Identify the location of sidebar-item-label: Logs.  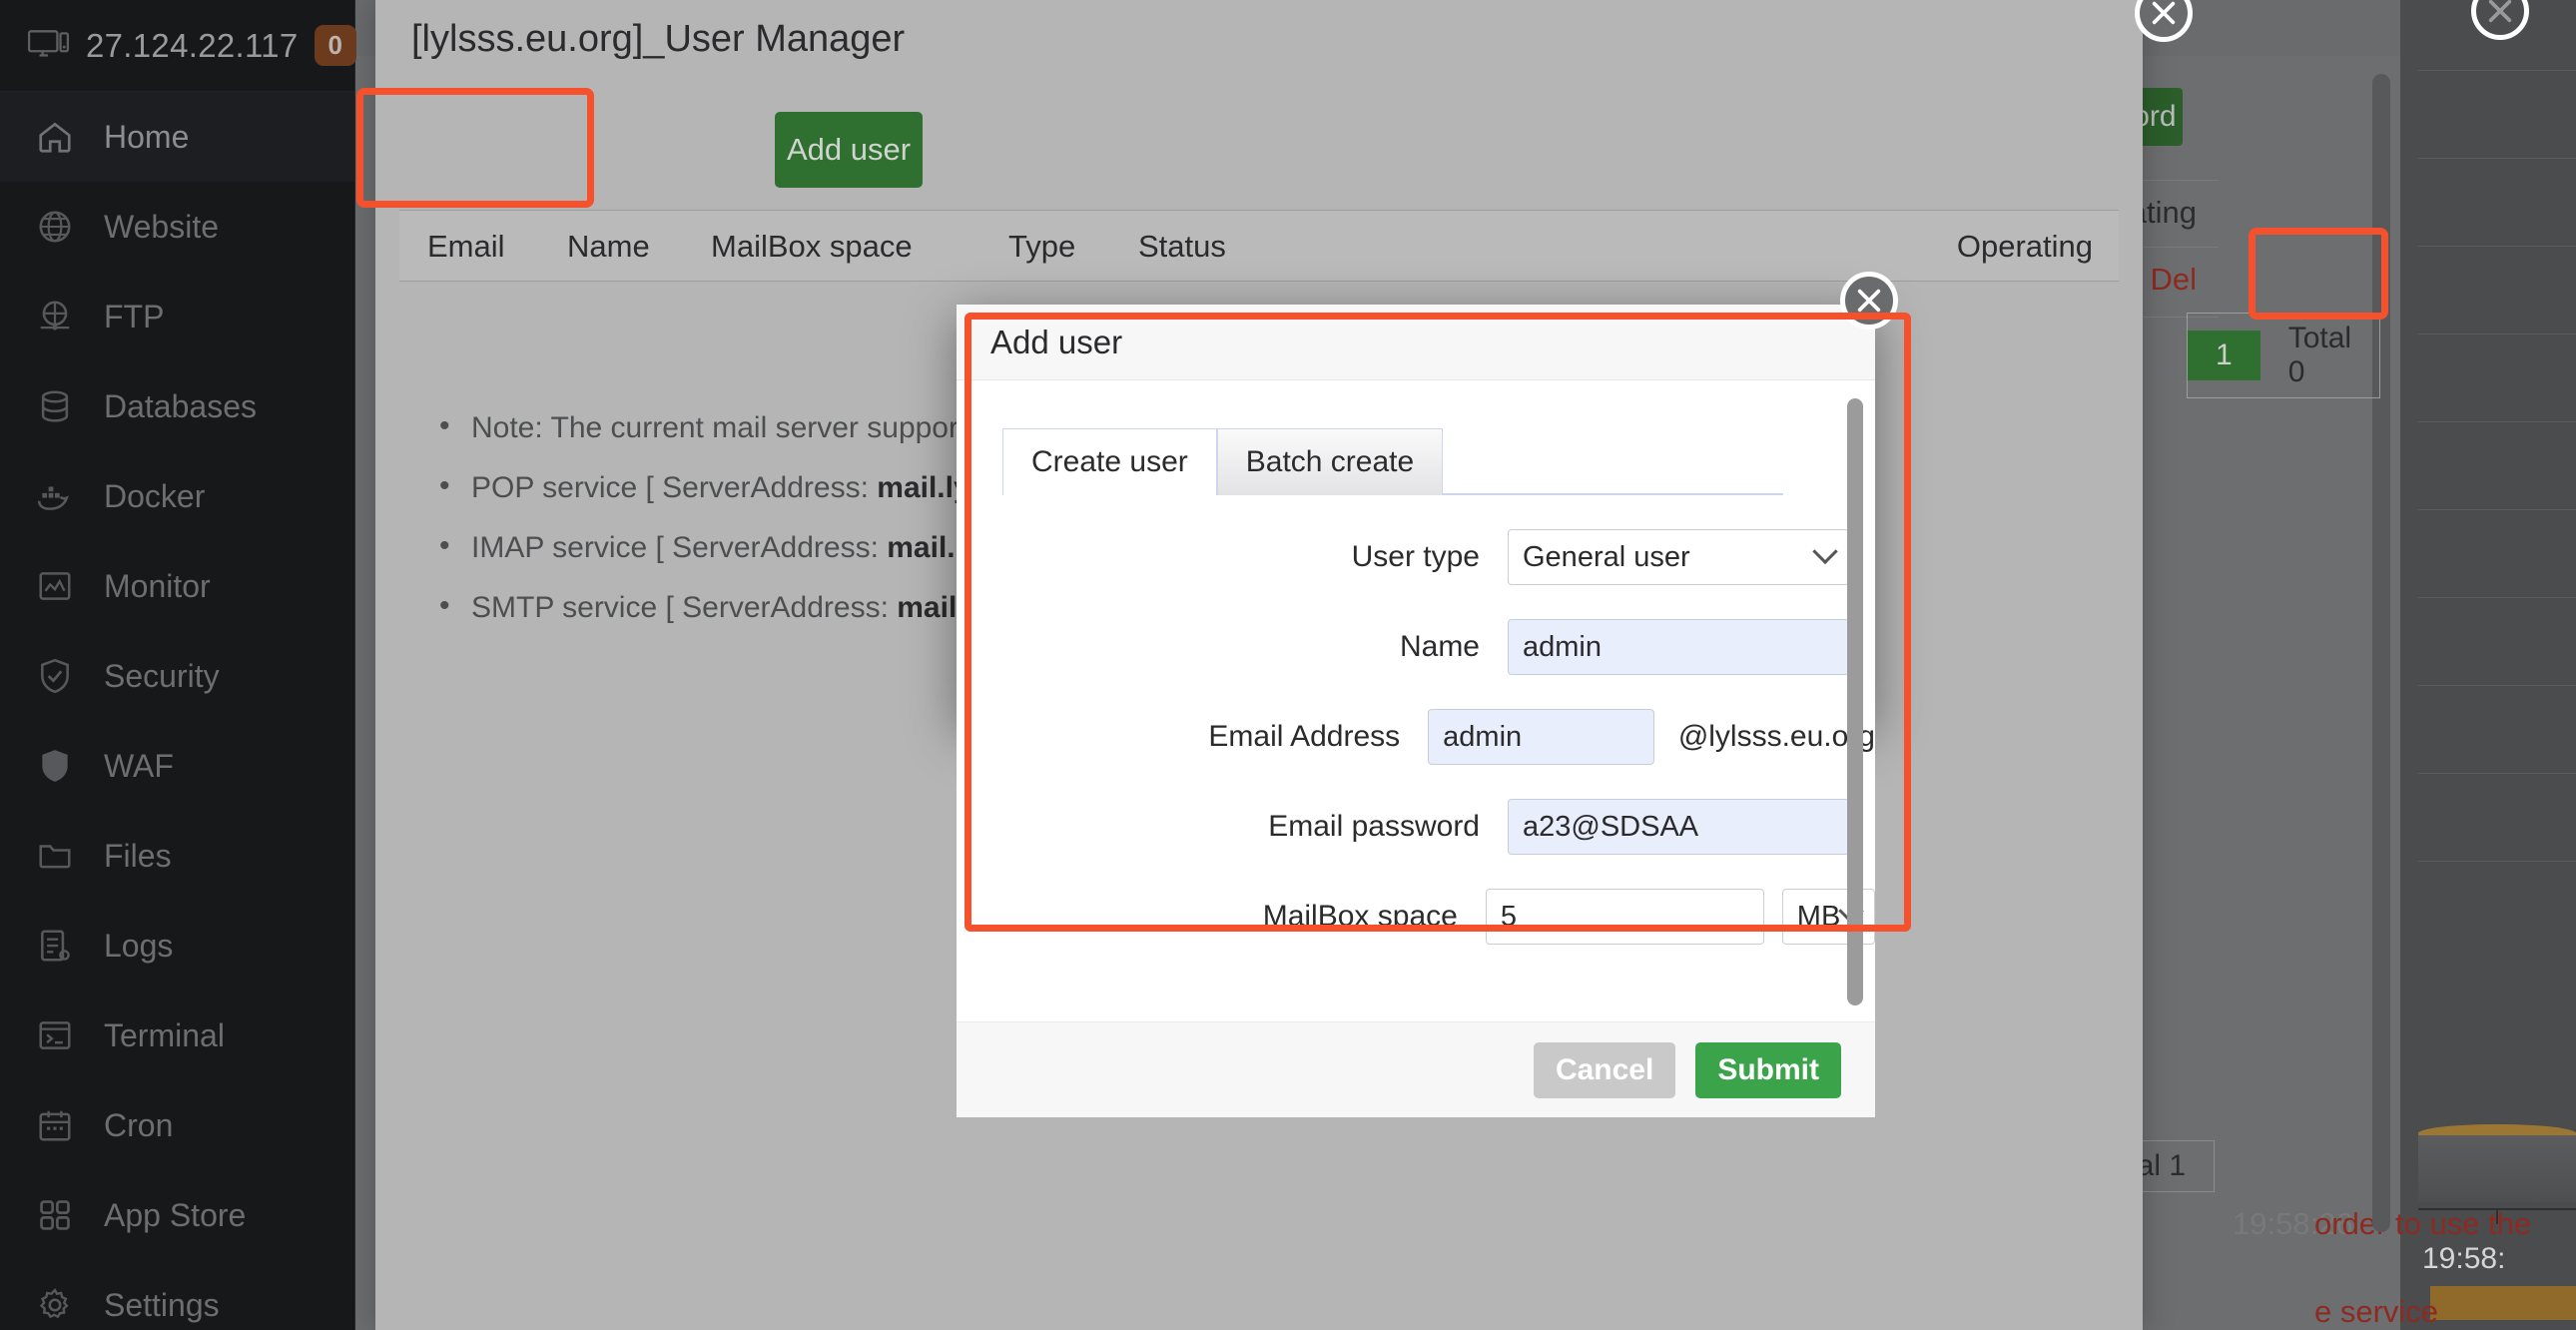
(139, 946).